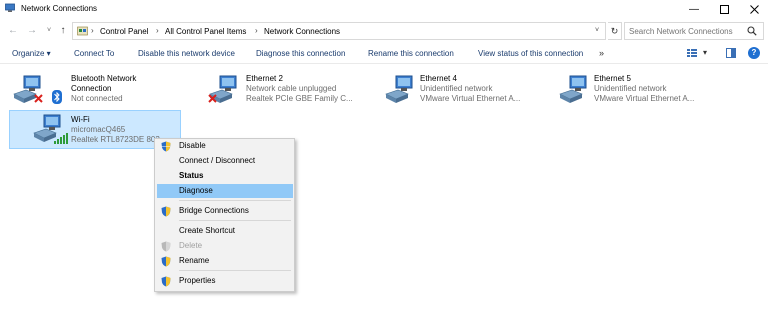 The height and width of the screenshot is (326, 768). Describe the element at coordinates (82, 31) in the screenshot. I see `control-panel-icon` at that location.